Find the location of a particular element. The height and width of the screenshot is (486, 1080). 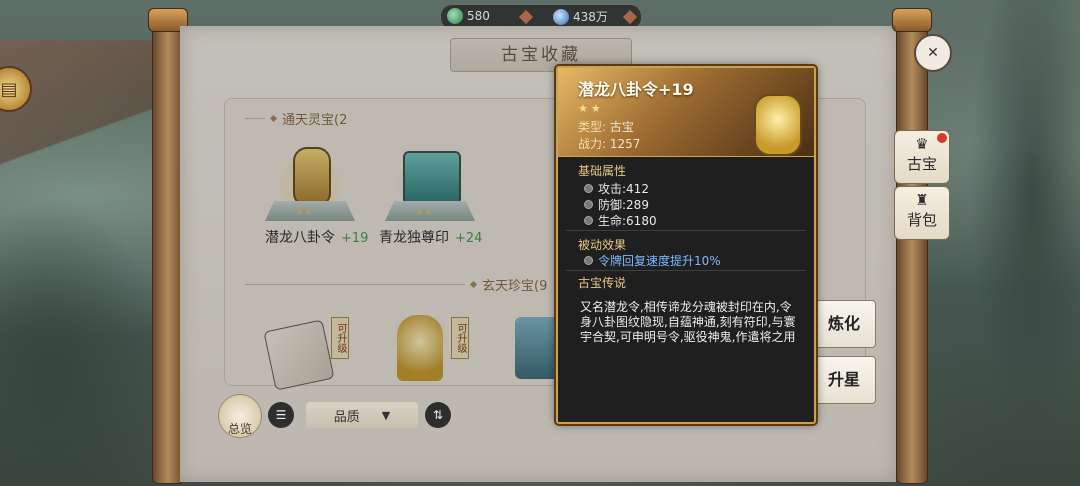

currency-jade: 580 is located at coordinates (468, 16).